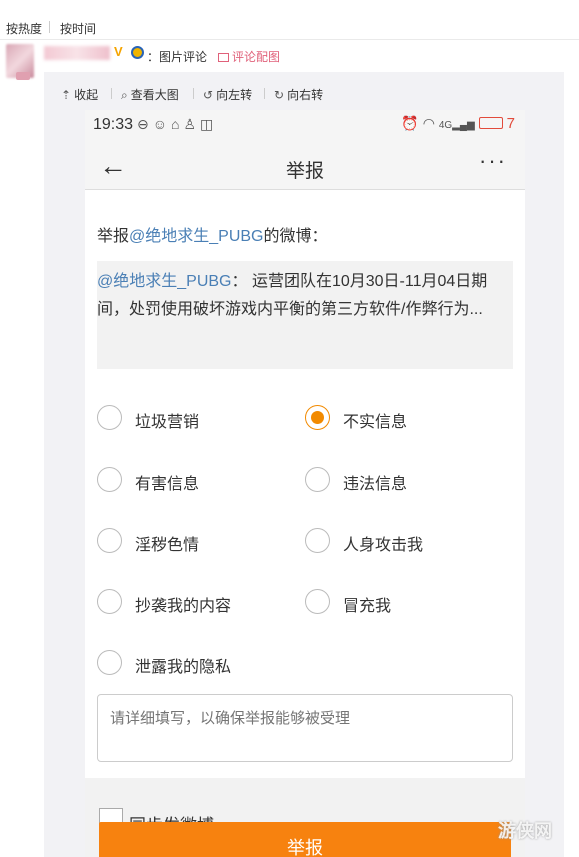 The image size is (579, 857). Describe the element at coordinates (137, 52) in the screenshot. I see `member-badge-icon` at that location.